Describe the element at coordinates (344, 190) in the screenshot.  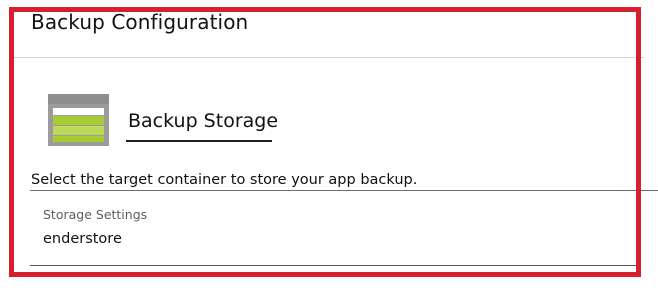
I see `description-divider` at that location.